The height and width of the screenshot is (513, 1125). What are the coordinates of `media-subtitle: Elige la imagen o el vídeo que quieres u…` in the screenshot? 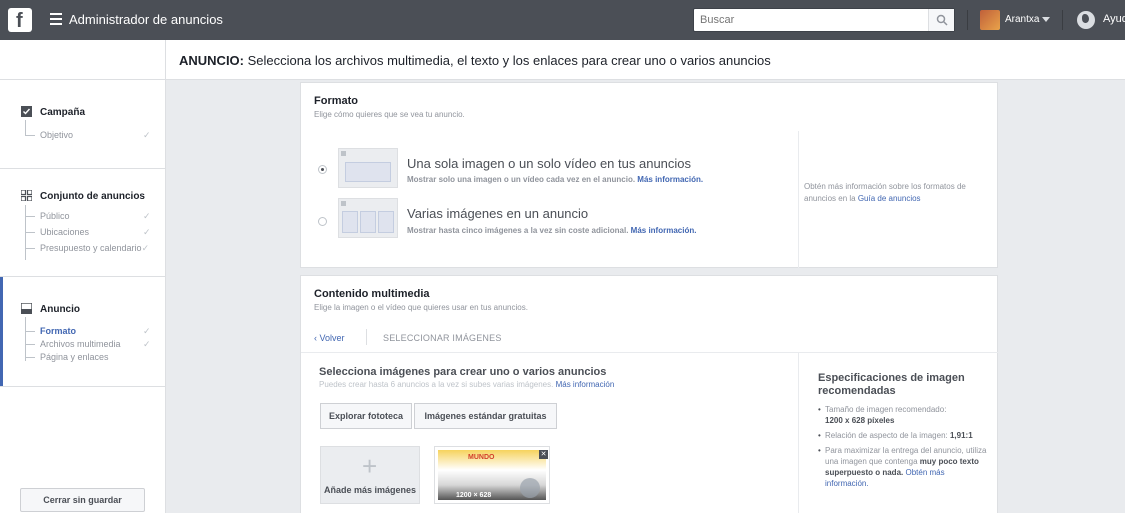 It's located at (421, 307).